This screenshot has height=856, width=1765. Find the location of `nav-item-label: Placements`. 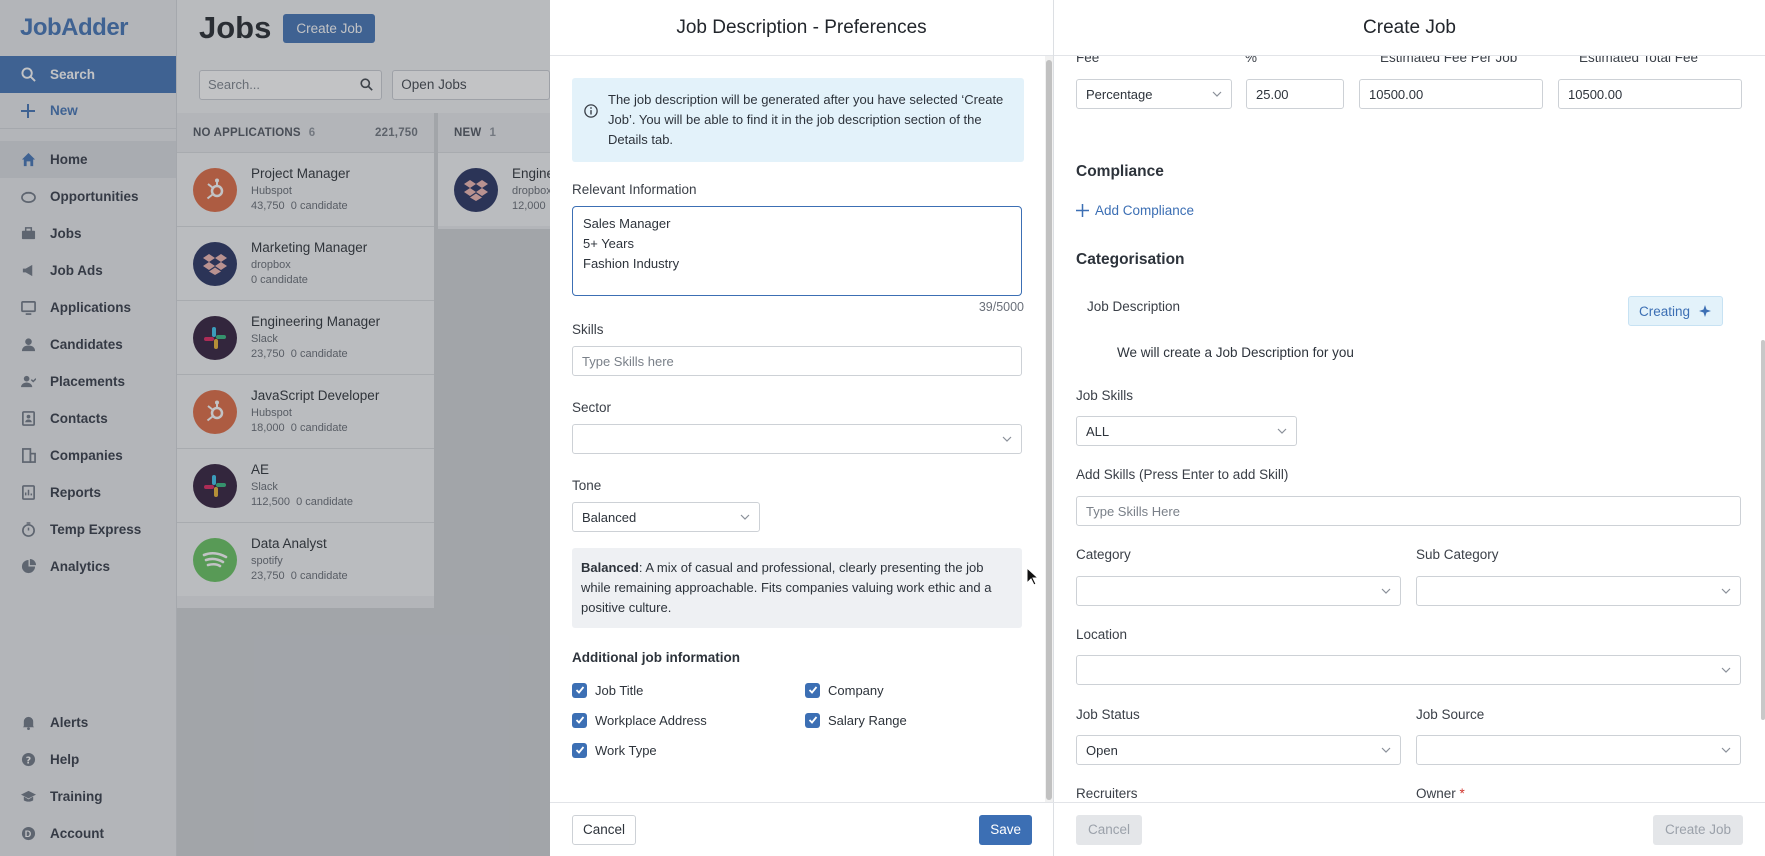

nav-item-label: Placements is located at coordinates (88, 381).